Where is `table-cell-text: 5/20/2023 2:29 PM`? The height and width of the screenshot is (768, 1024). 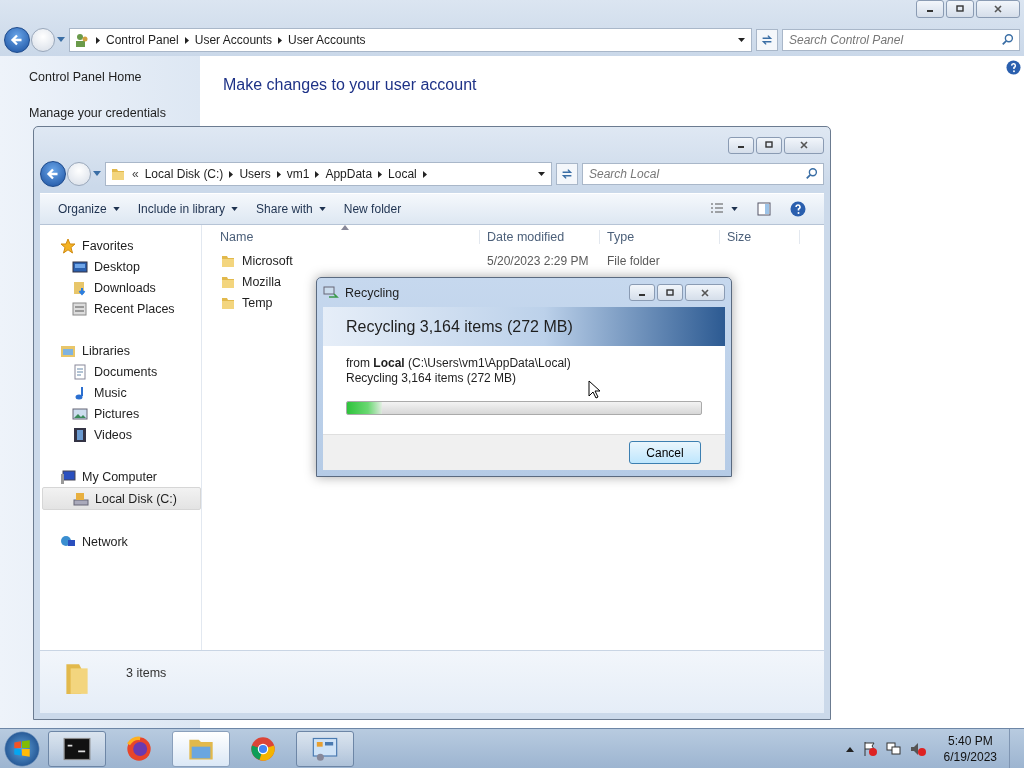
table-cell-text: 5/20/2023 2:29 PM is located at coordinates (538, 260).